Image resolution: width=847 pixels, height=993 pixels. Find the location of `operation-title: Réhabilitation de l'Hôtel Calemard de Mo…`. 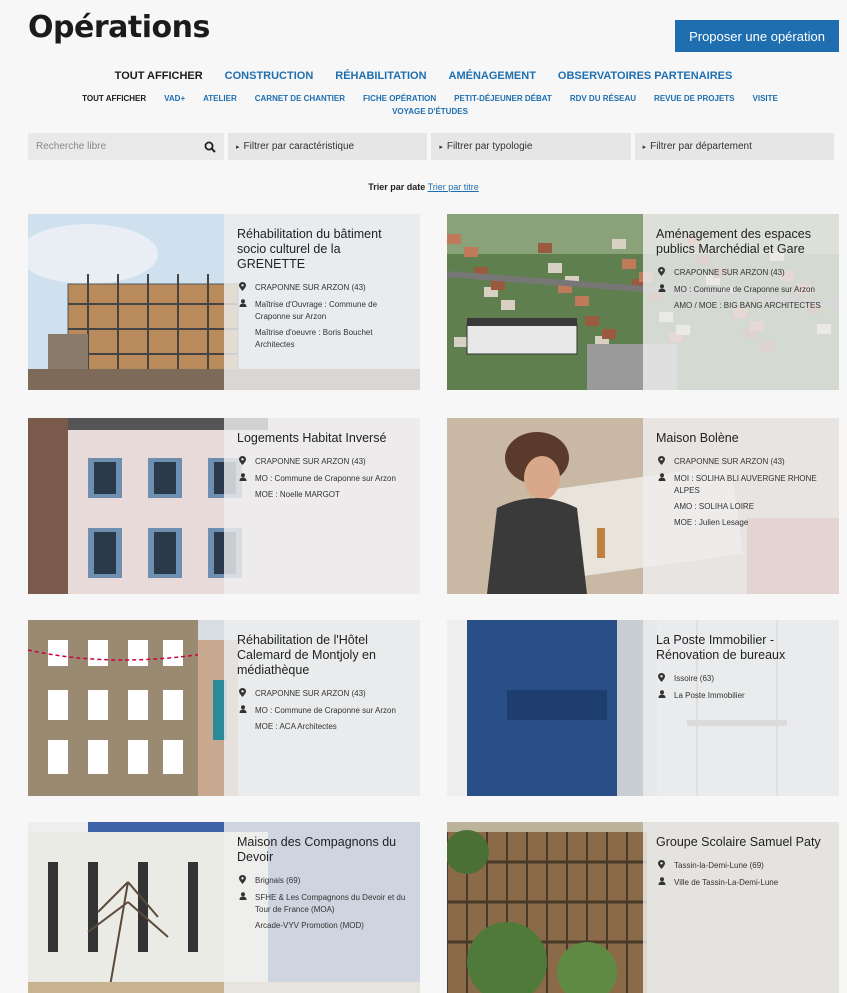

operation-title: Réhabilitation de l'Hôtel Calemard de Mo… is located at coordinates (322, 655).